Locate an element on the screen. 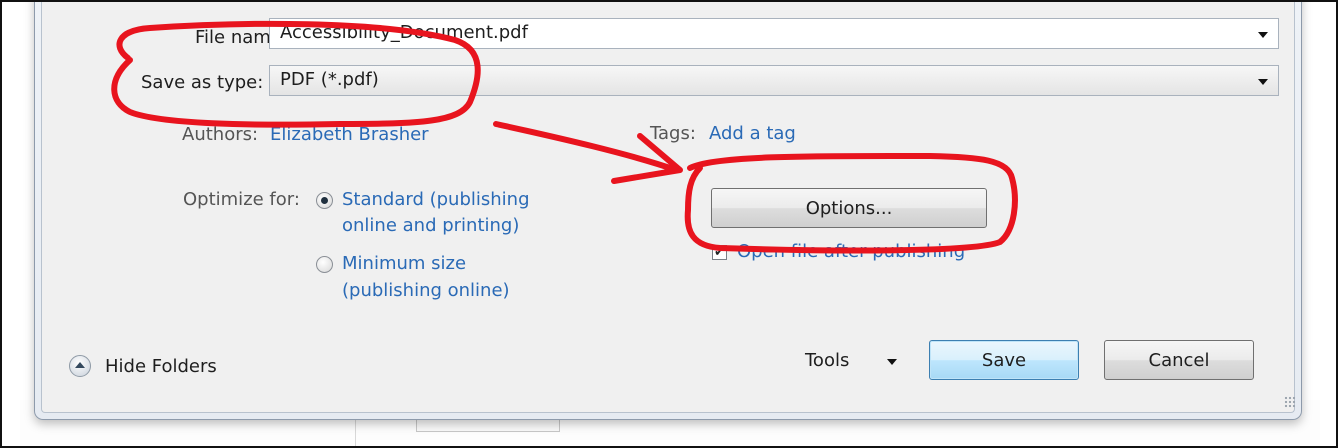 The width and height of the screenshot is (1338, 448). radio-minimum is located at coordinates (324, 264).